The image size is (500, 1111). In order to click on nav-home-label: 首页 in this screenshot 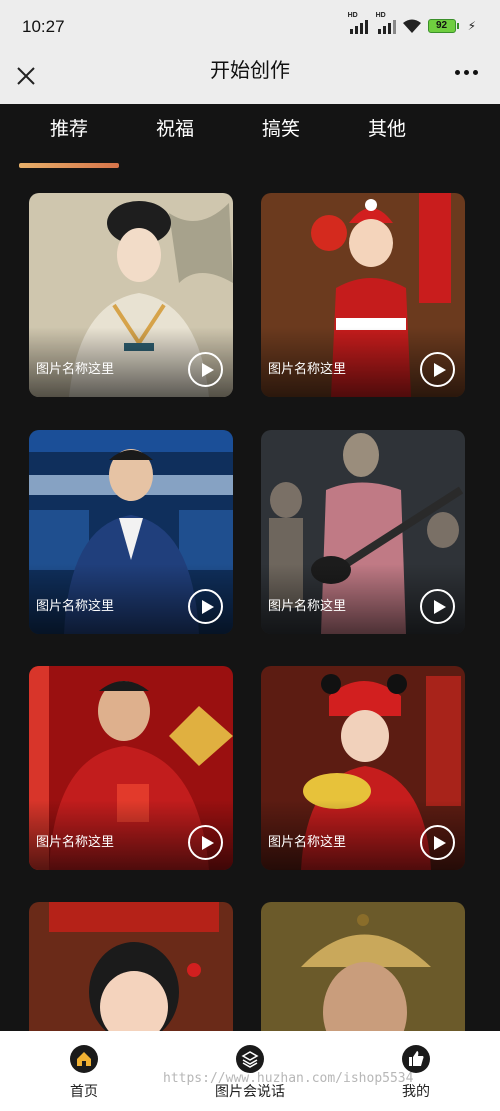, I will do `click(84, 1091)`.